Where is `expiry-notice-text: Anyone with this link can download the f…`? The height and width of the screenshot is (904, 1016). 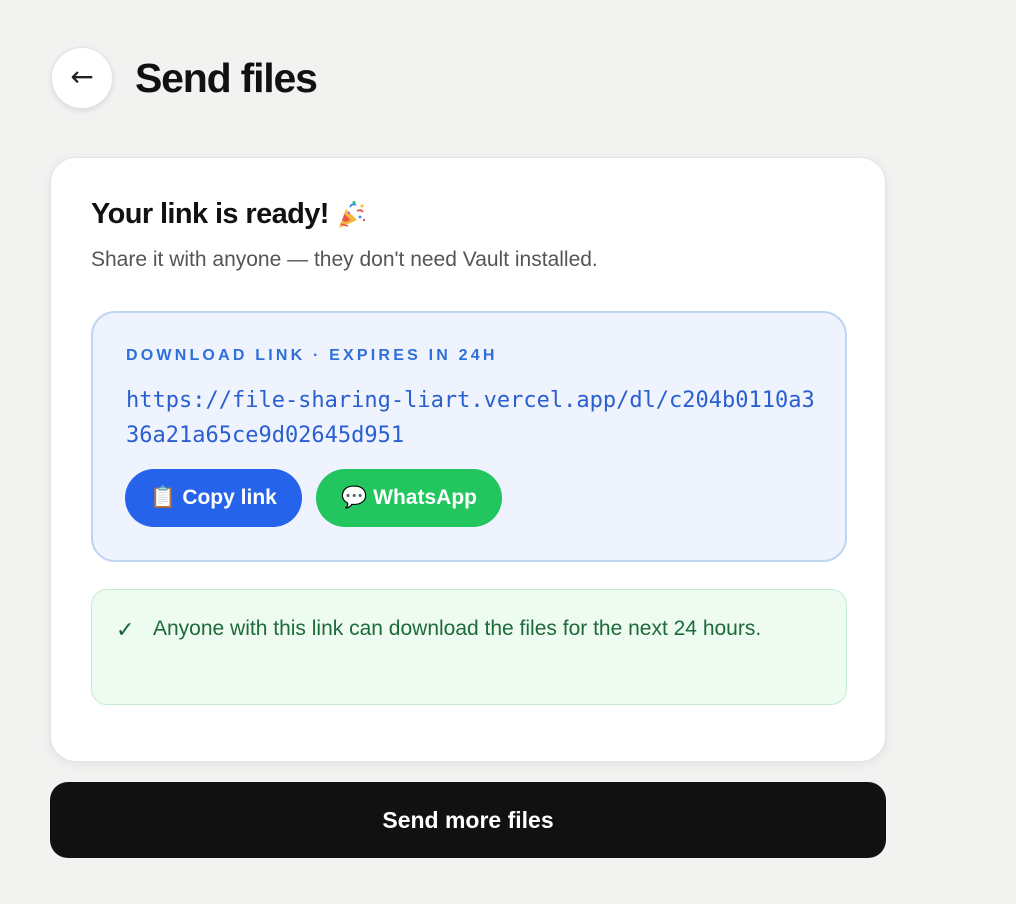
expiry-notice-text: Anyone with this link can download the f… is located at coordinates (457, 628).